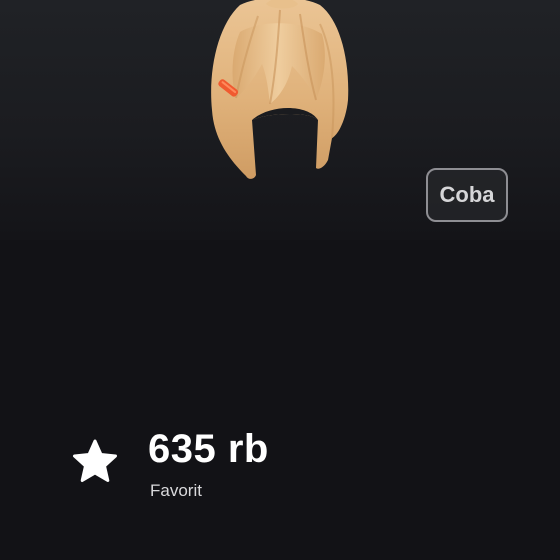  What do you see at coordinates (95, 462) in the screenshot?
I see `star-icon` at bounding box center [95, 462].